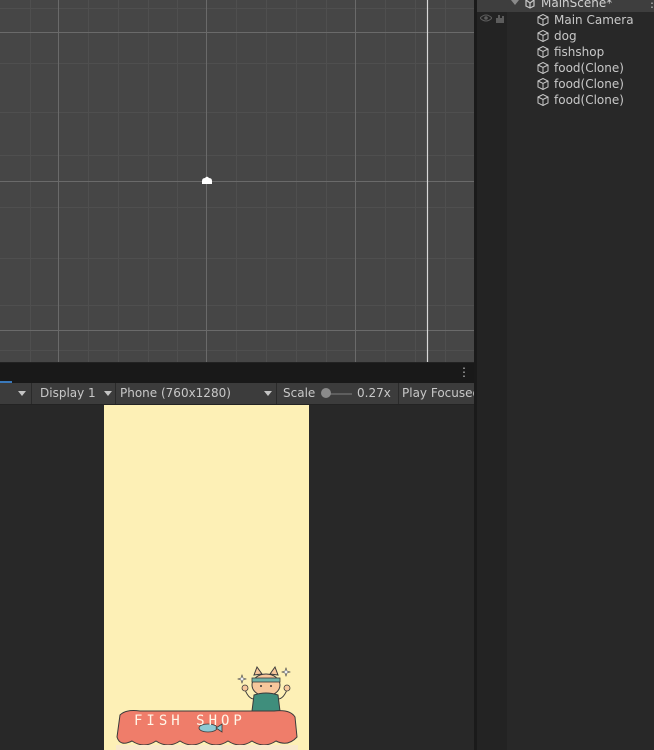  Describe the element at coordinates (68, 393) in the screenshot. I see `display-label: Display 1` at that location.